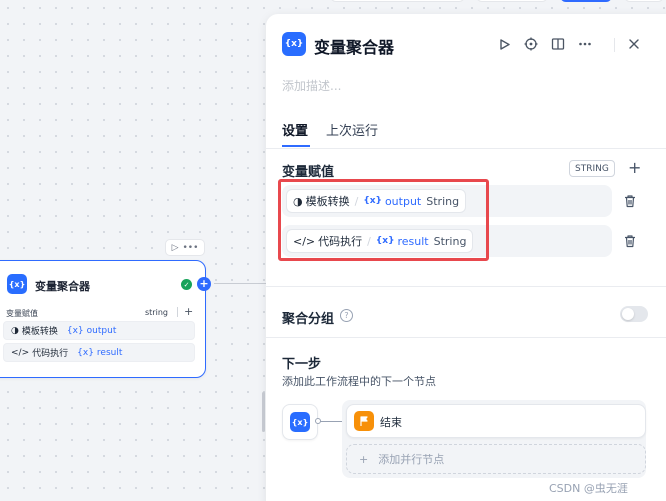 This screenshot has height=501, width=666. I want to click on panel-resize-handle, so click(263, 412).